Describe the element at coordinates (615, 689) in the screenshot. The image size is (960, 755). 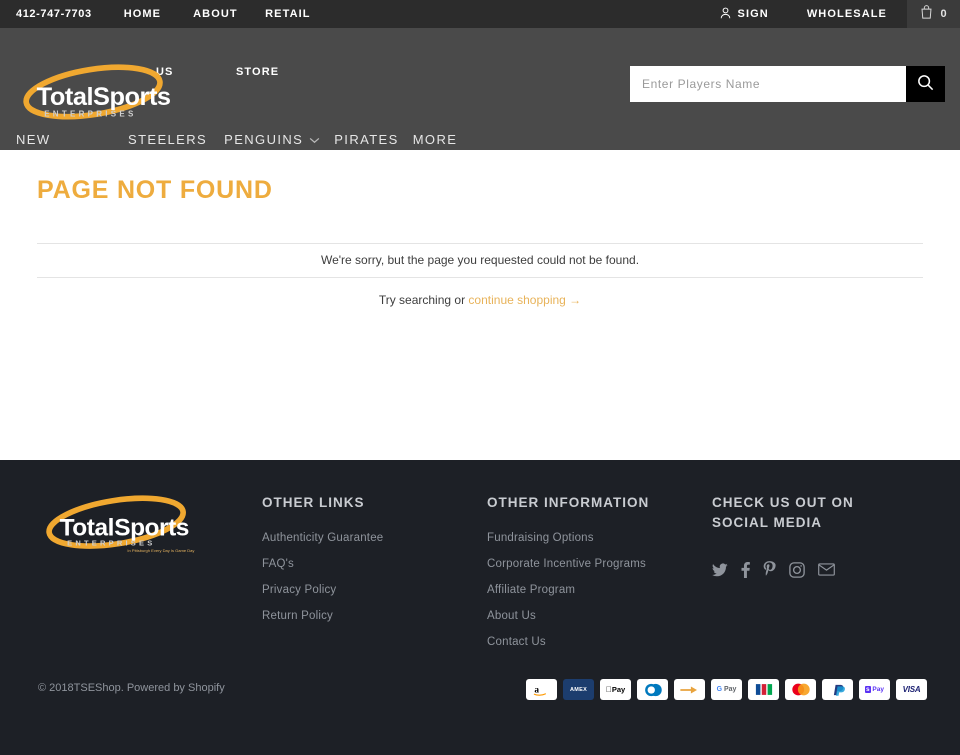
I see `payment-icon-apple-pay: Pay` at that location.